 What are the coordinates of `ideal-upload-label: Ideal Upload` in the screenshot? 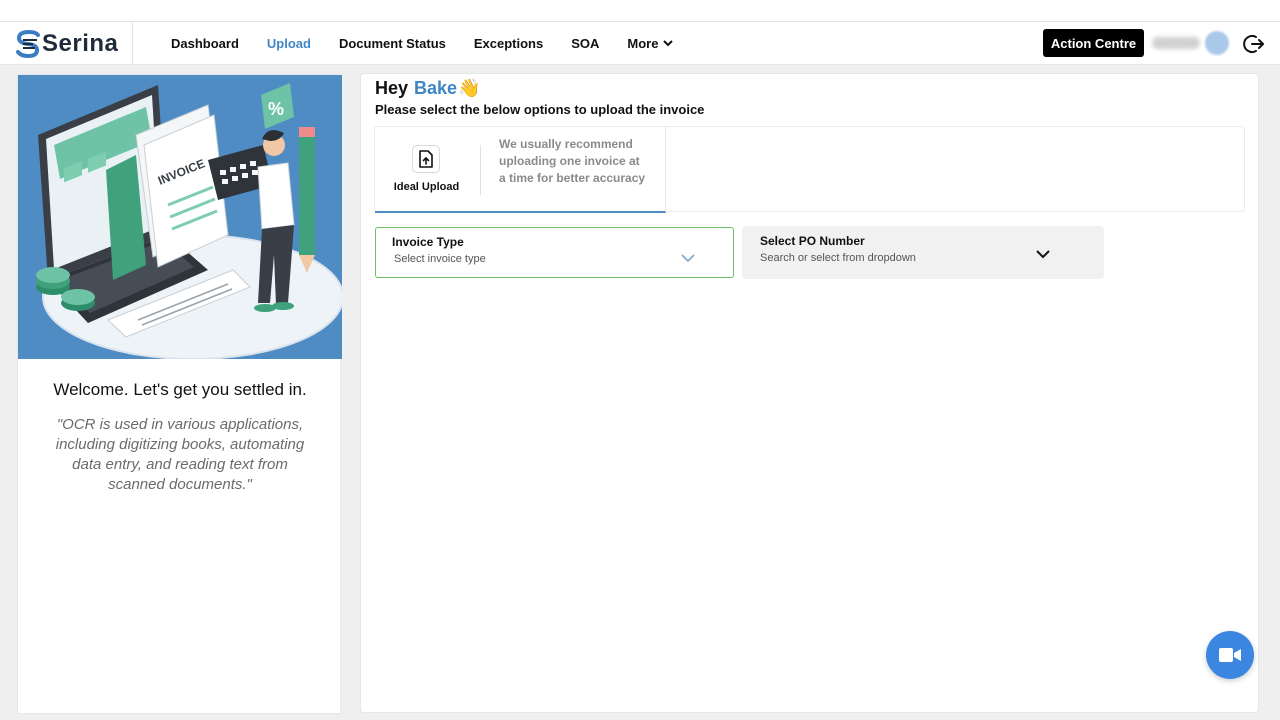 It's located at (426, 187).